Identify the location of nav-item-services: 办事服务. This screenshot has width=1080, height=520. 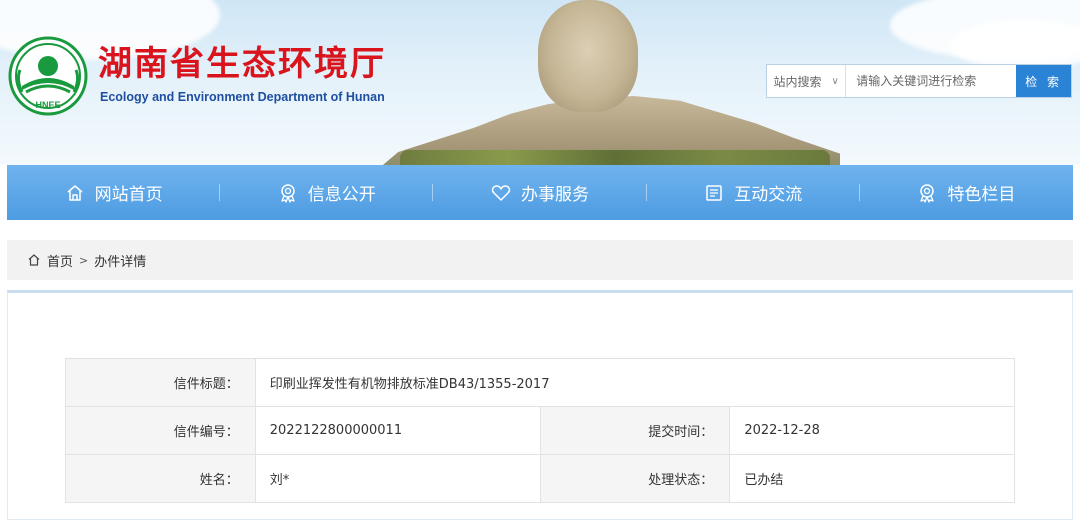
(540, 192).